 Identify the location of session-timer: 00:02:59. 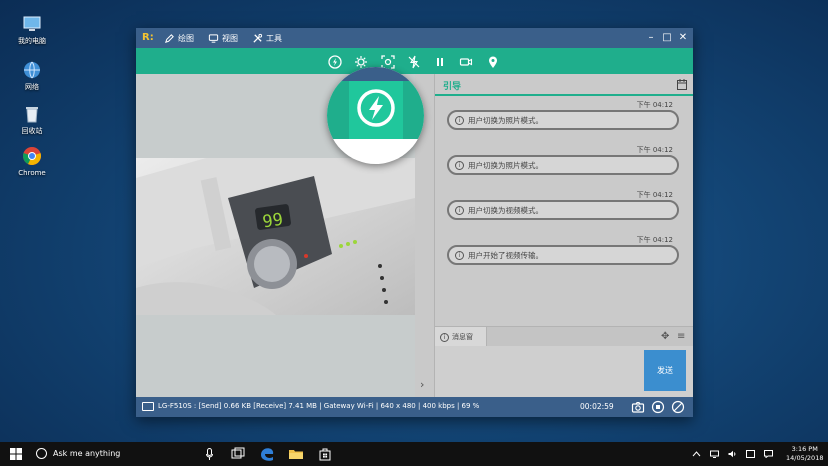
(597, 406).